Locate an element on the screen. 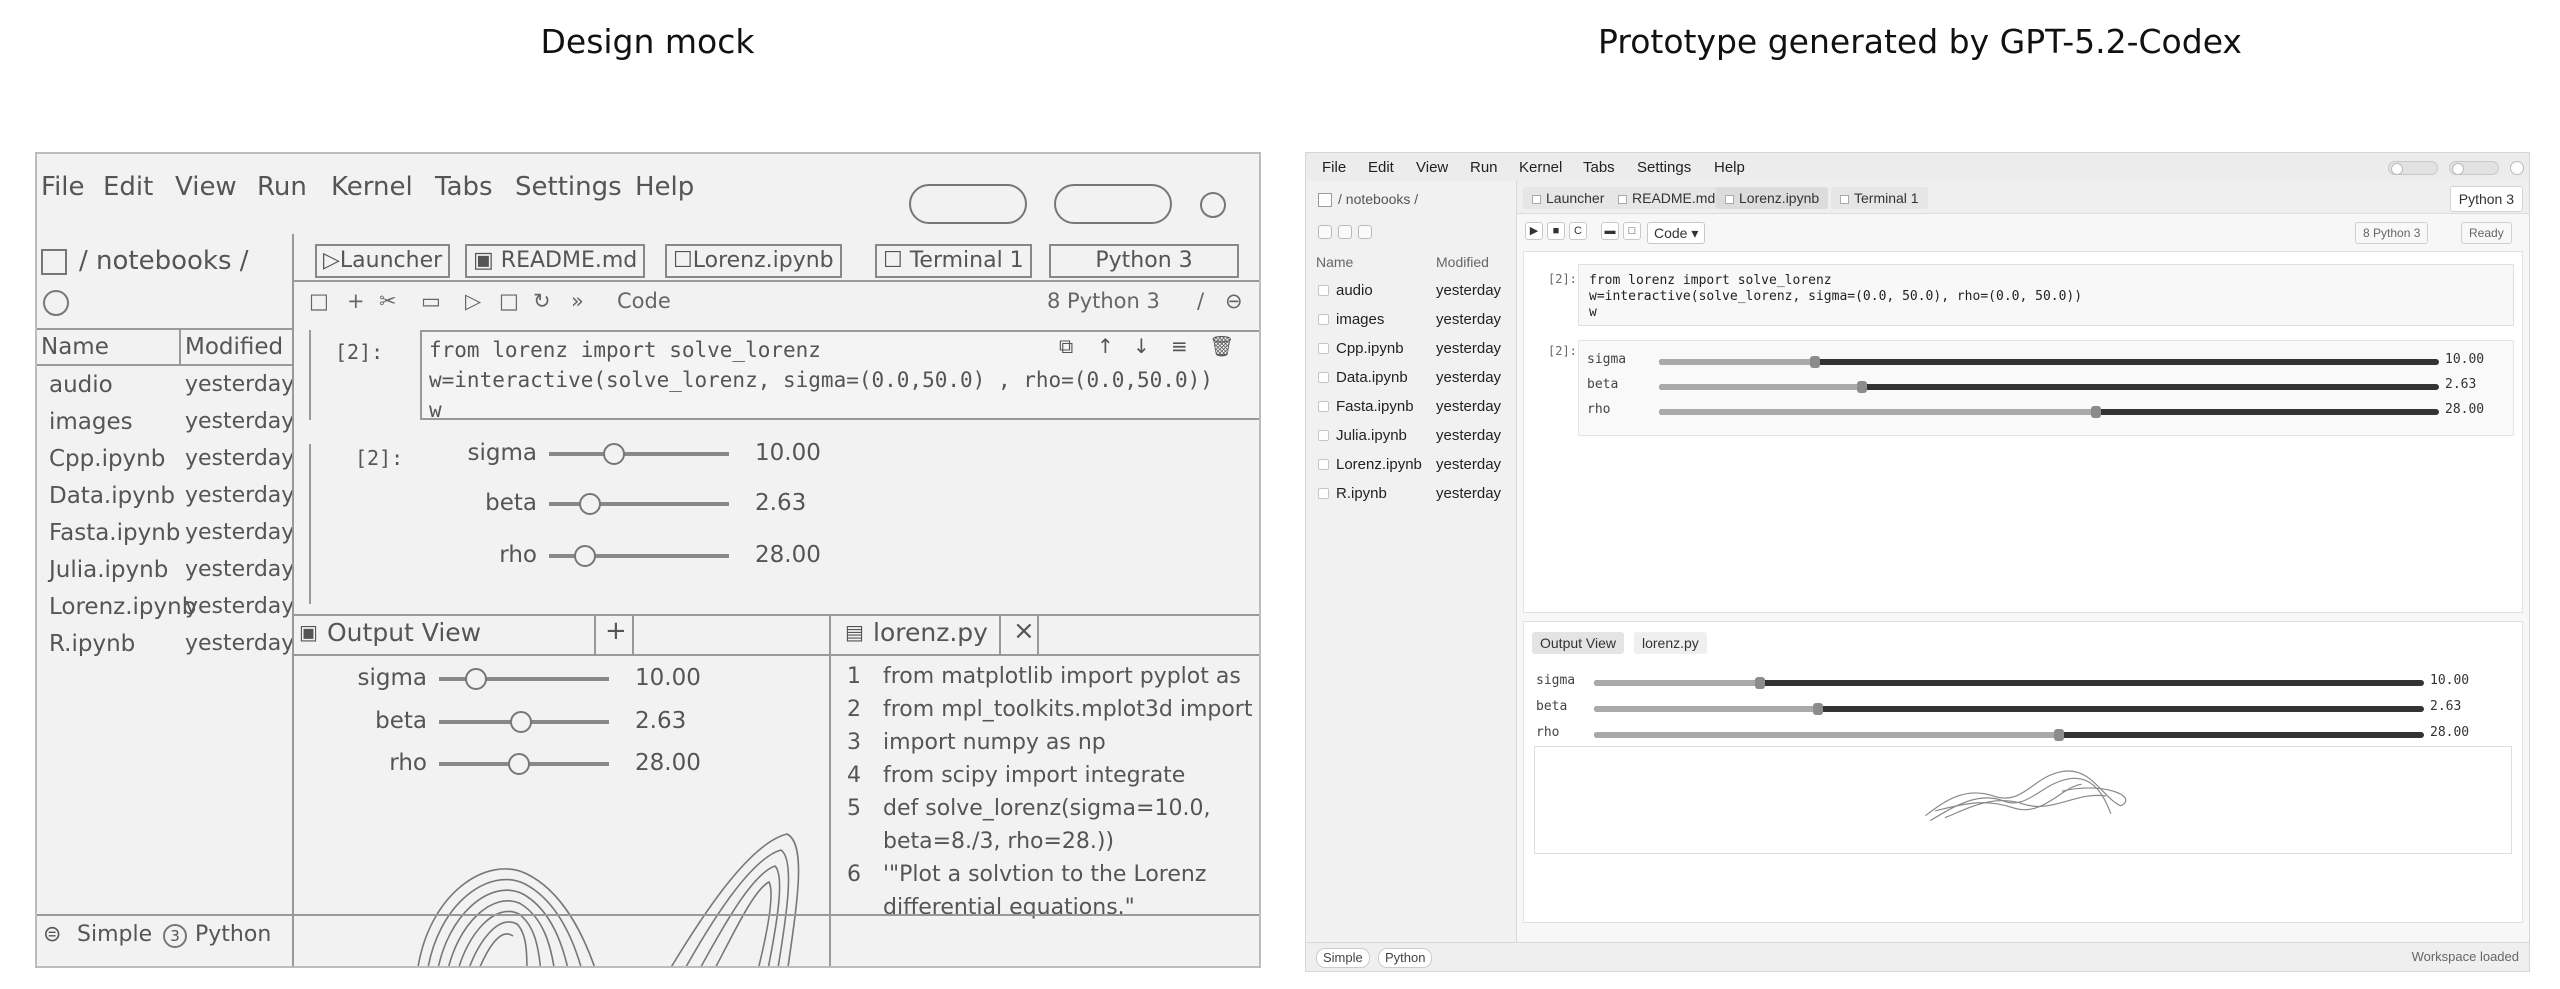 This screenshot has width=2560, height=989. mock-breadcrumb: / notebooks / is located at coordinates (164, 261).